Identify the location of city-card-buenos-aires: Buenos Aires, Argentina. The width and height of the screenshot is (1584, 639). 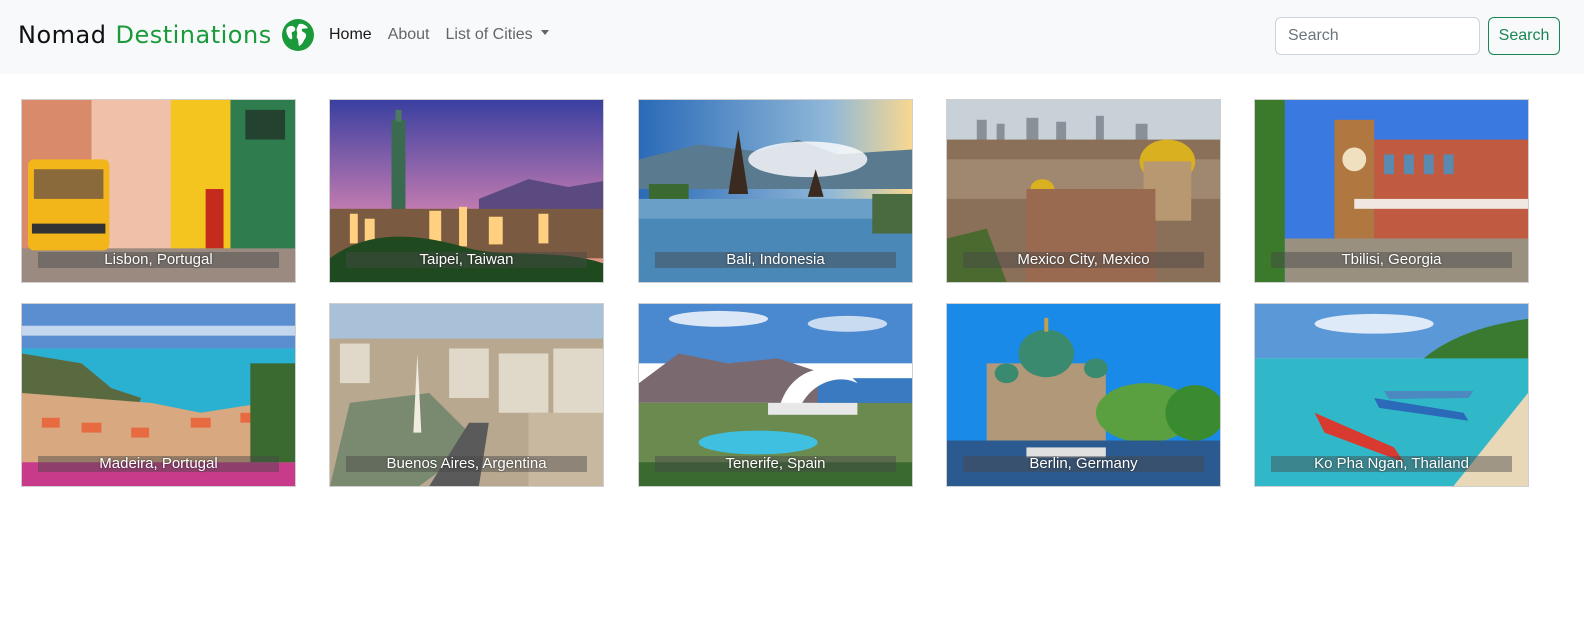
(466, 395).